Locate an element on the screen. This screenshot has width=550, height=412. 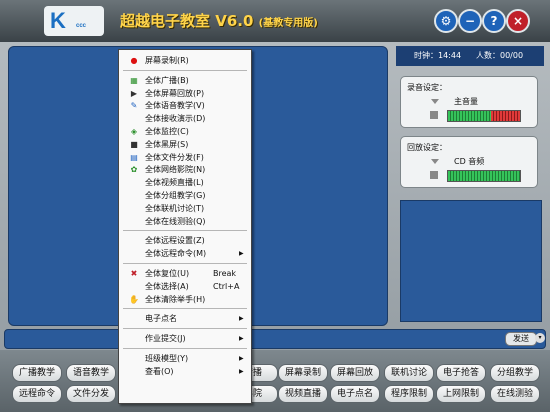
app-logo: K ccc is located at coordinates (74, 21).